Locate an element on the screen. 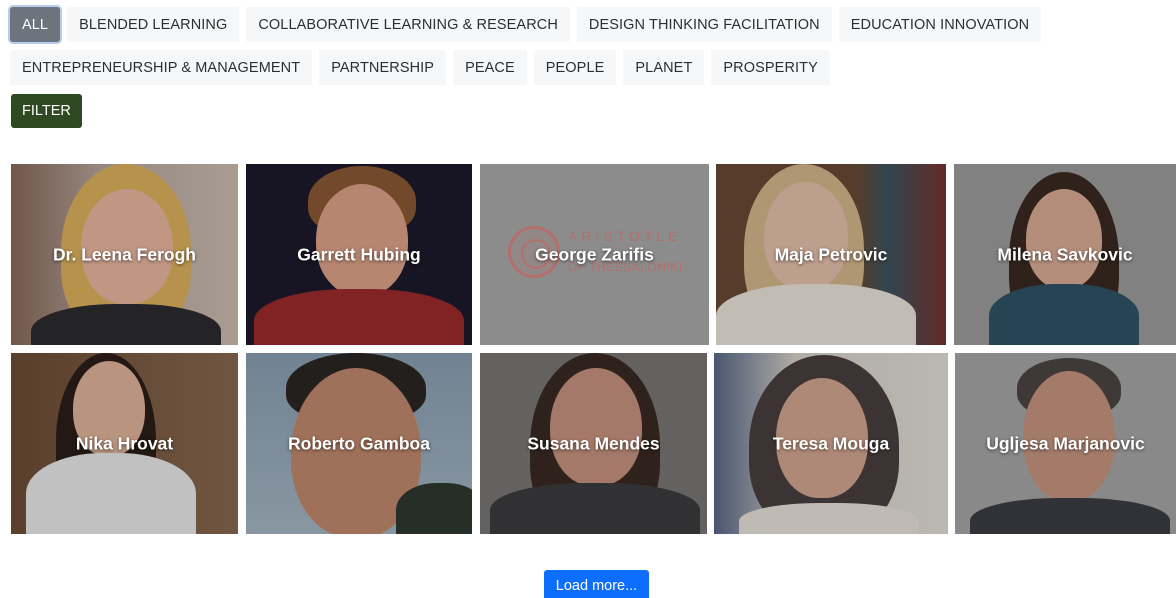 The height and width of the screenshot is (598, 1176). person-card: Roberto Gamboa is located at coordinates (359, 443).